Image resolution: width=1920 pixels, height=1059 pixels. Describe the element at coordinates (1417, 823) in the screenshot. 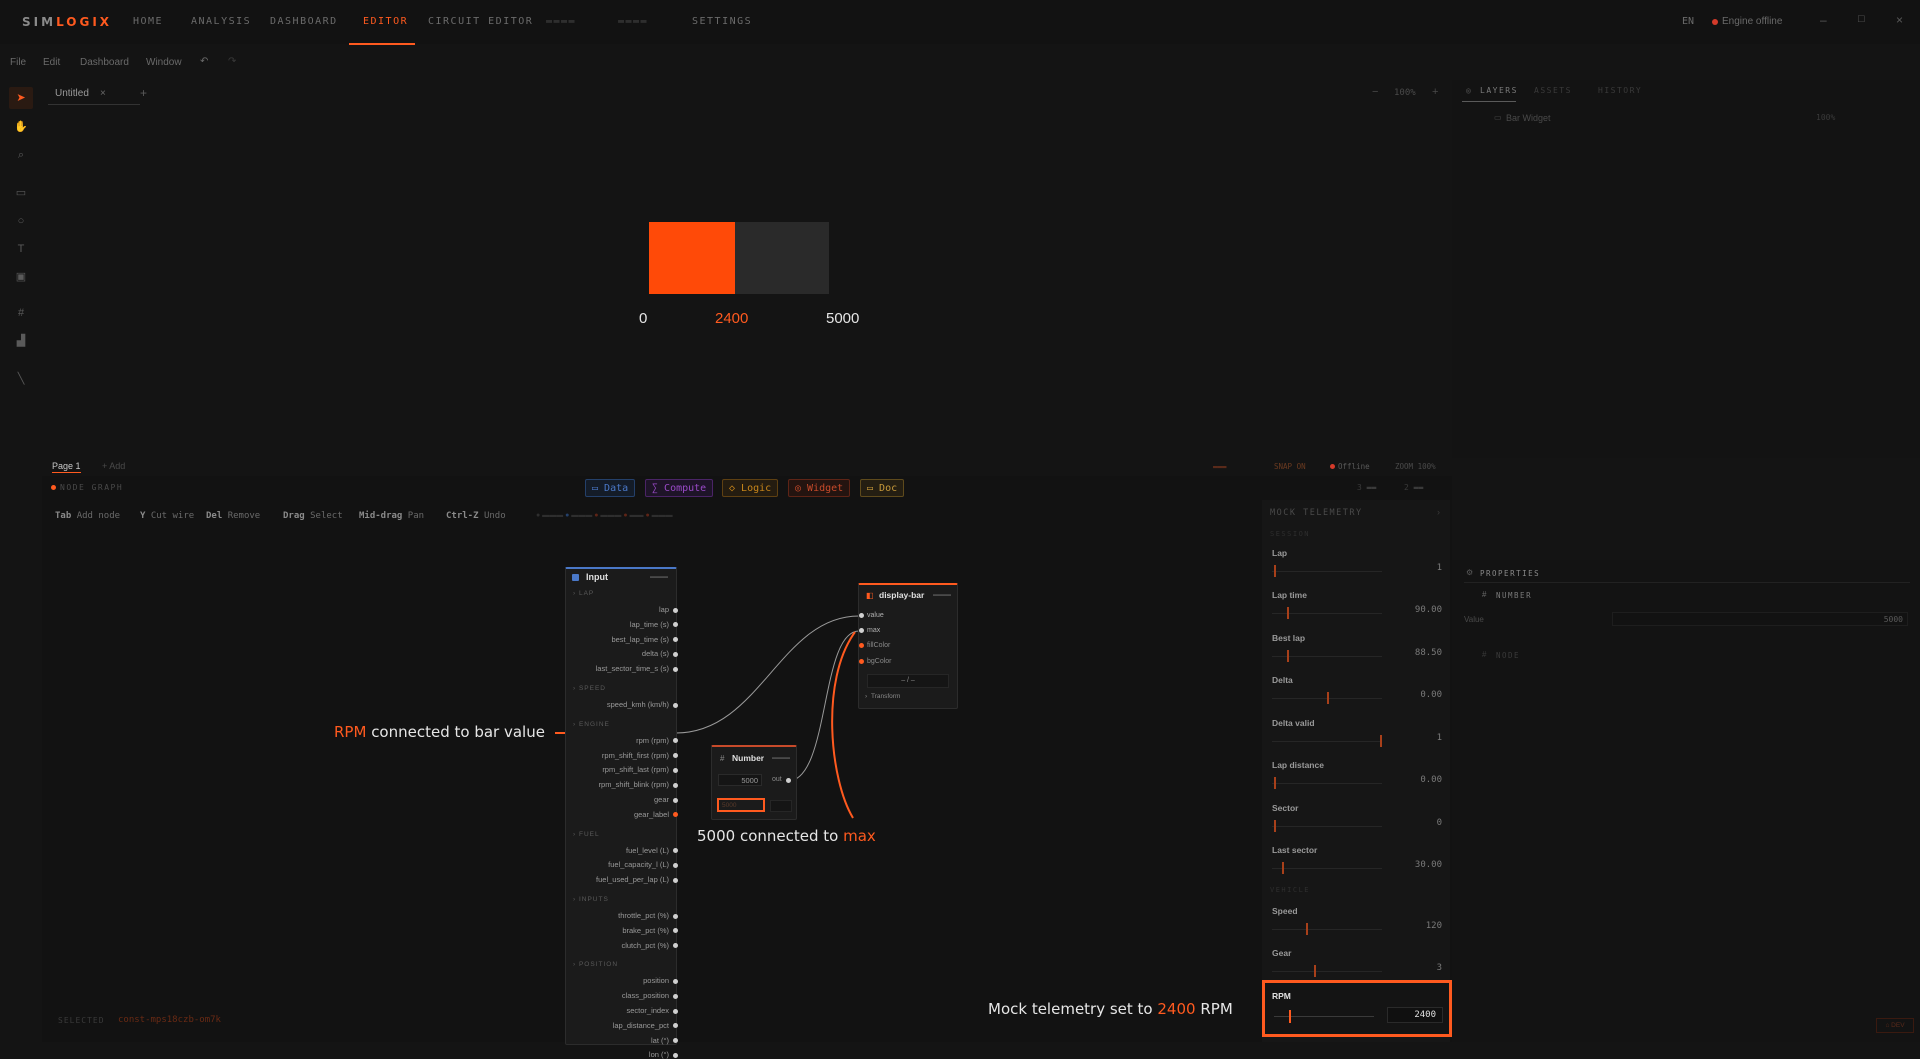

I see `mock-field-value: 0` at that location.